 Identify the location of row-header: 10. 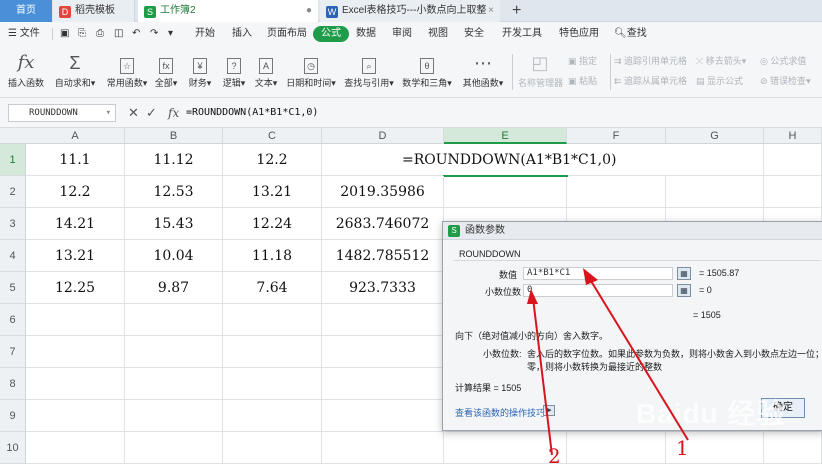
(13, 448).